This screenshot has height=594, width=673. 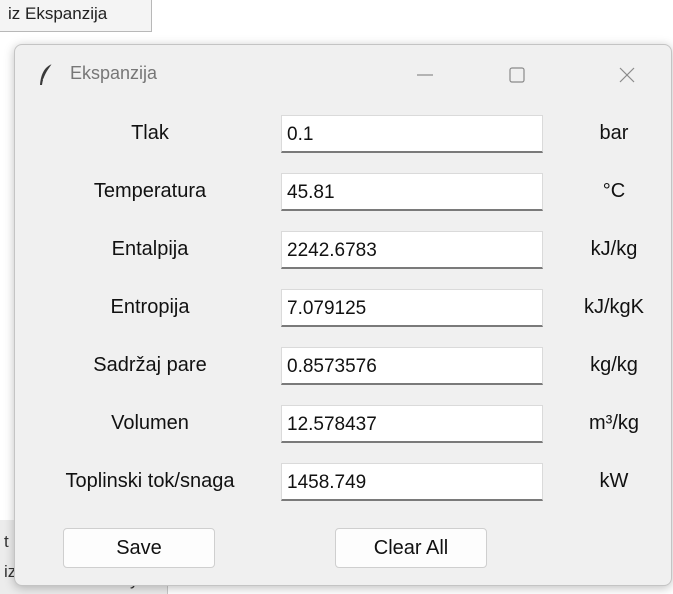 What do you see at coordinates (412, 250) in the screenshot?
I see `enthalpy-input` at bounding box center [412, 250].